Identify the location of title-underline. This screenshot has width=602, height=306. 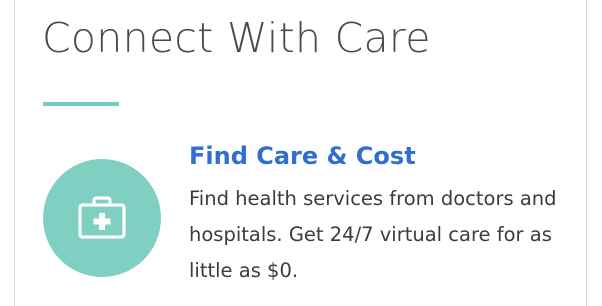
(81, 104).